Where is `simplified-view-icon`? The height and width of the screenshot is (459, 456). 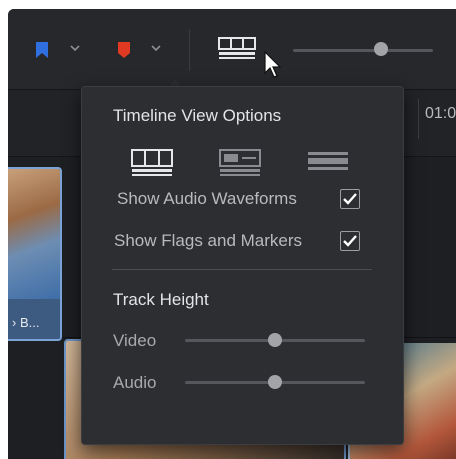 simplified-view-icon is located at coordinates (328, 162).